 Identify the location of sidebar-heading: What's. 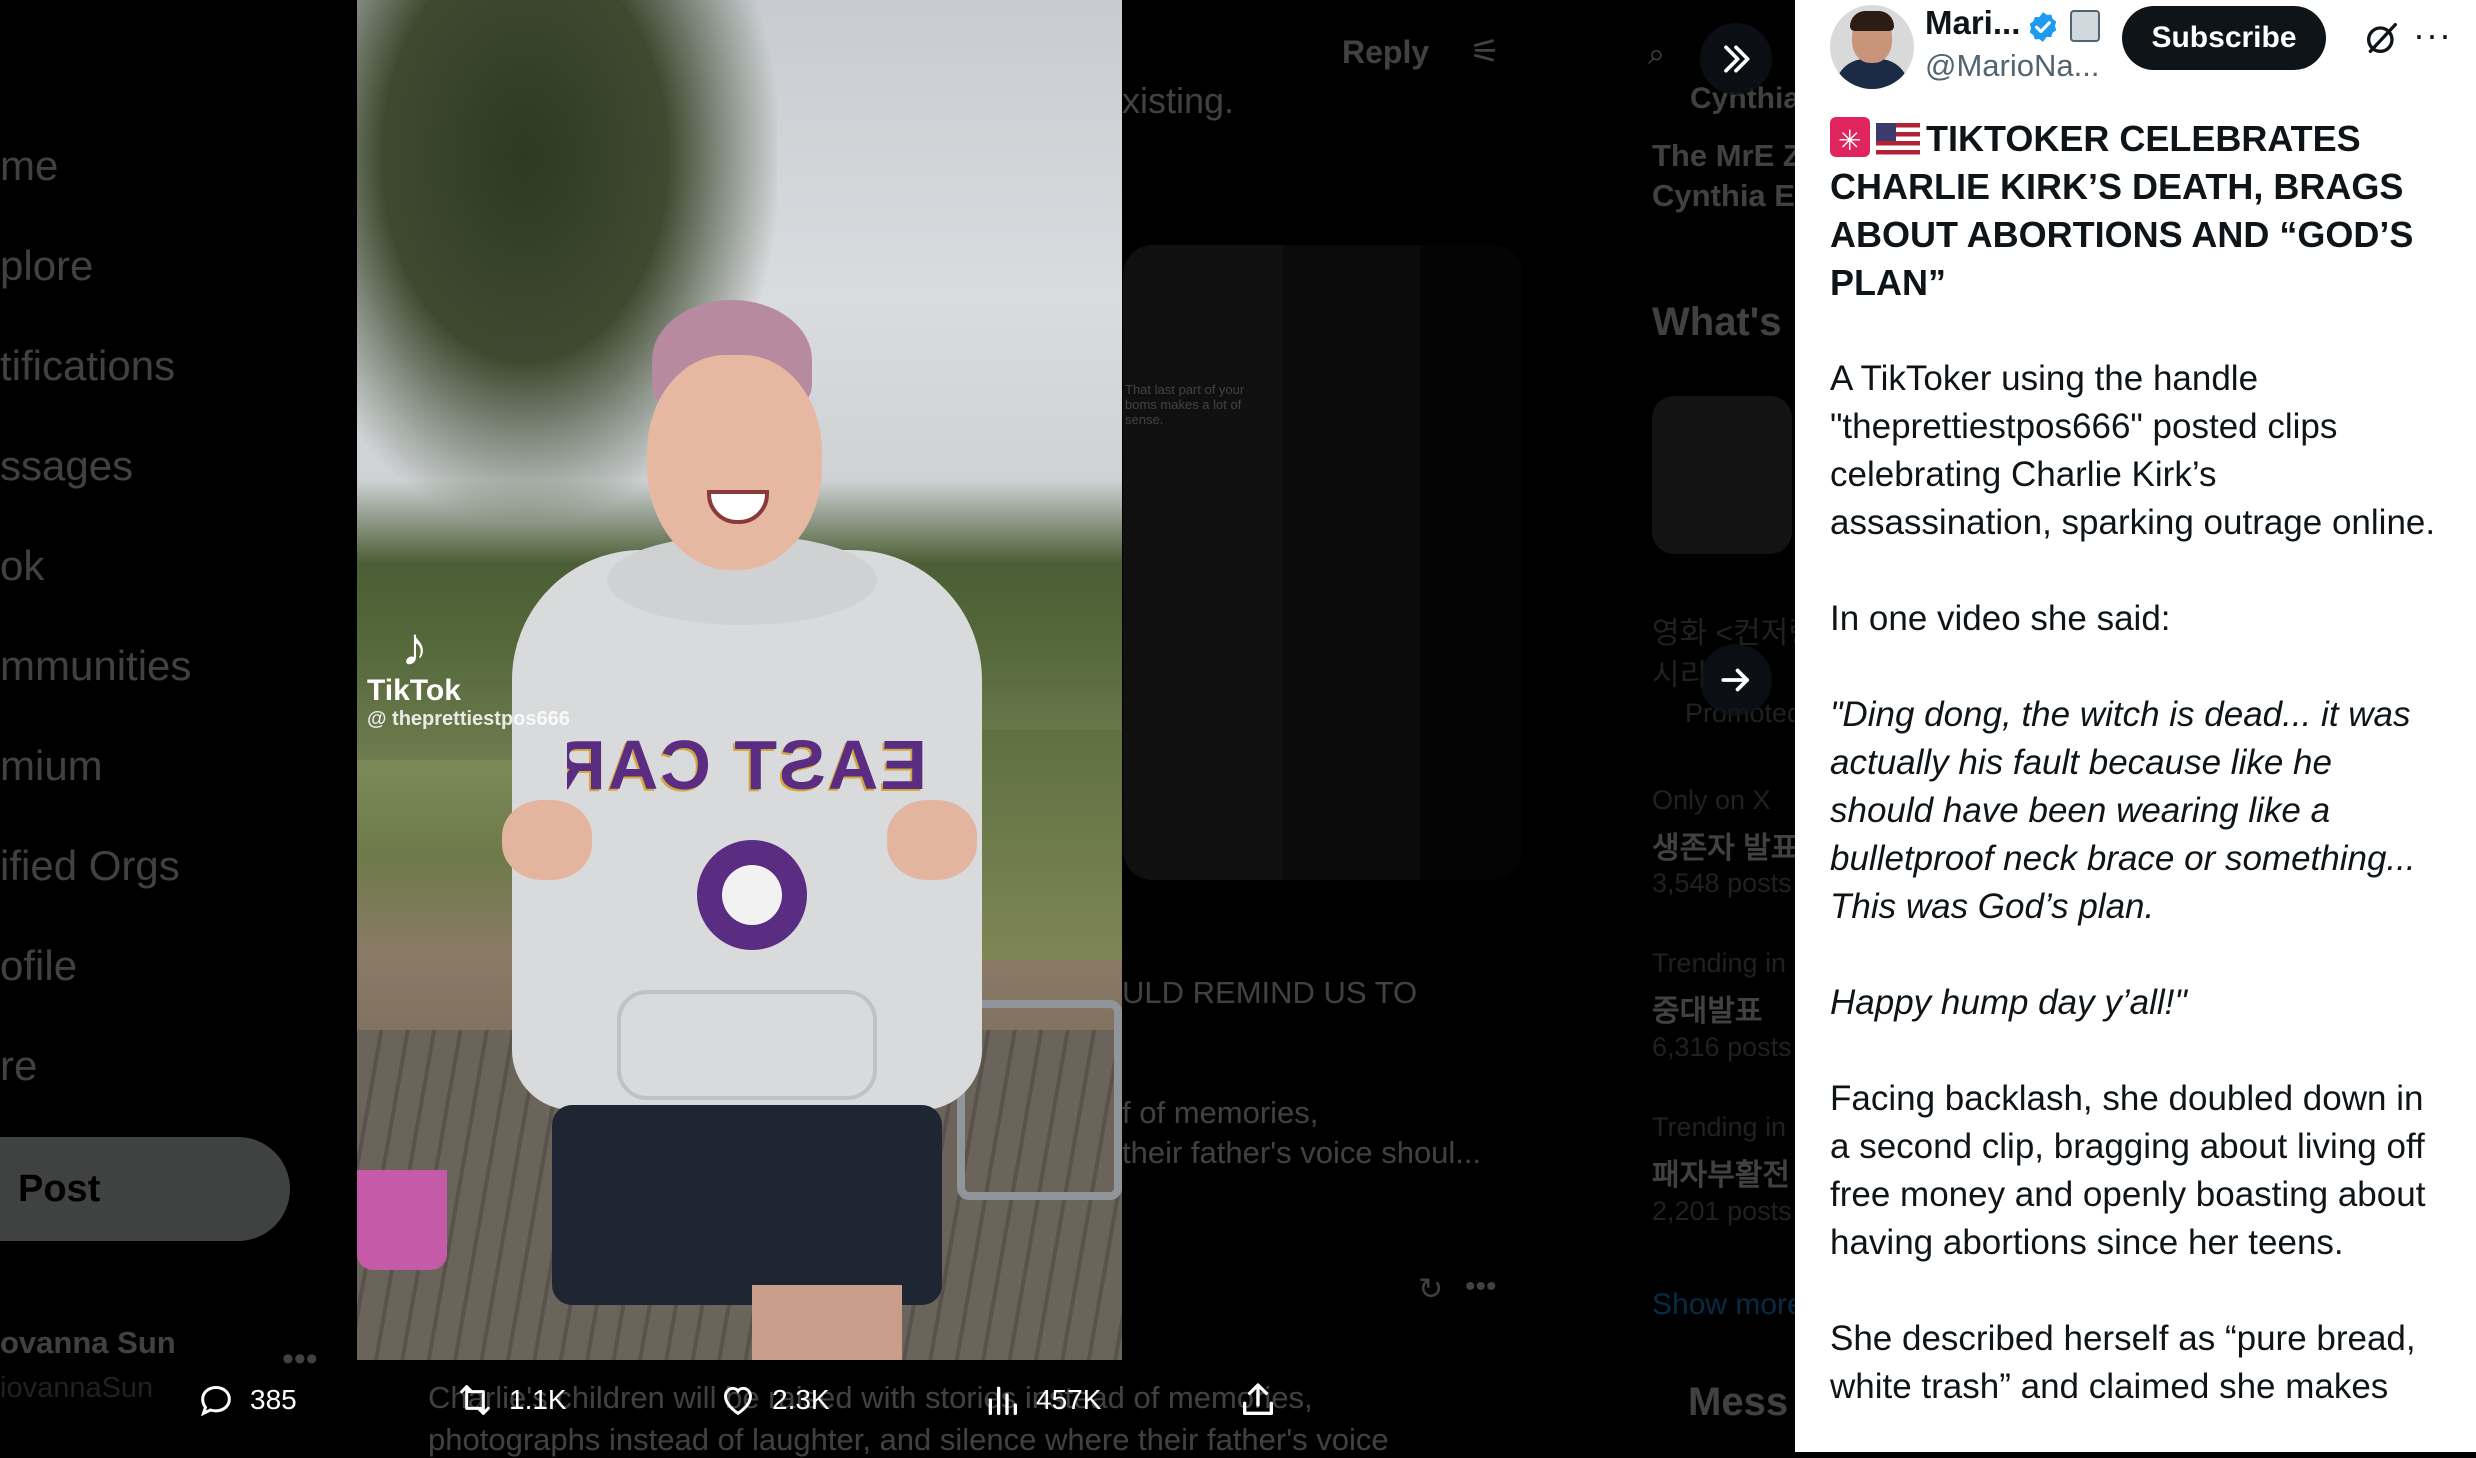
(1717, 322).